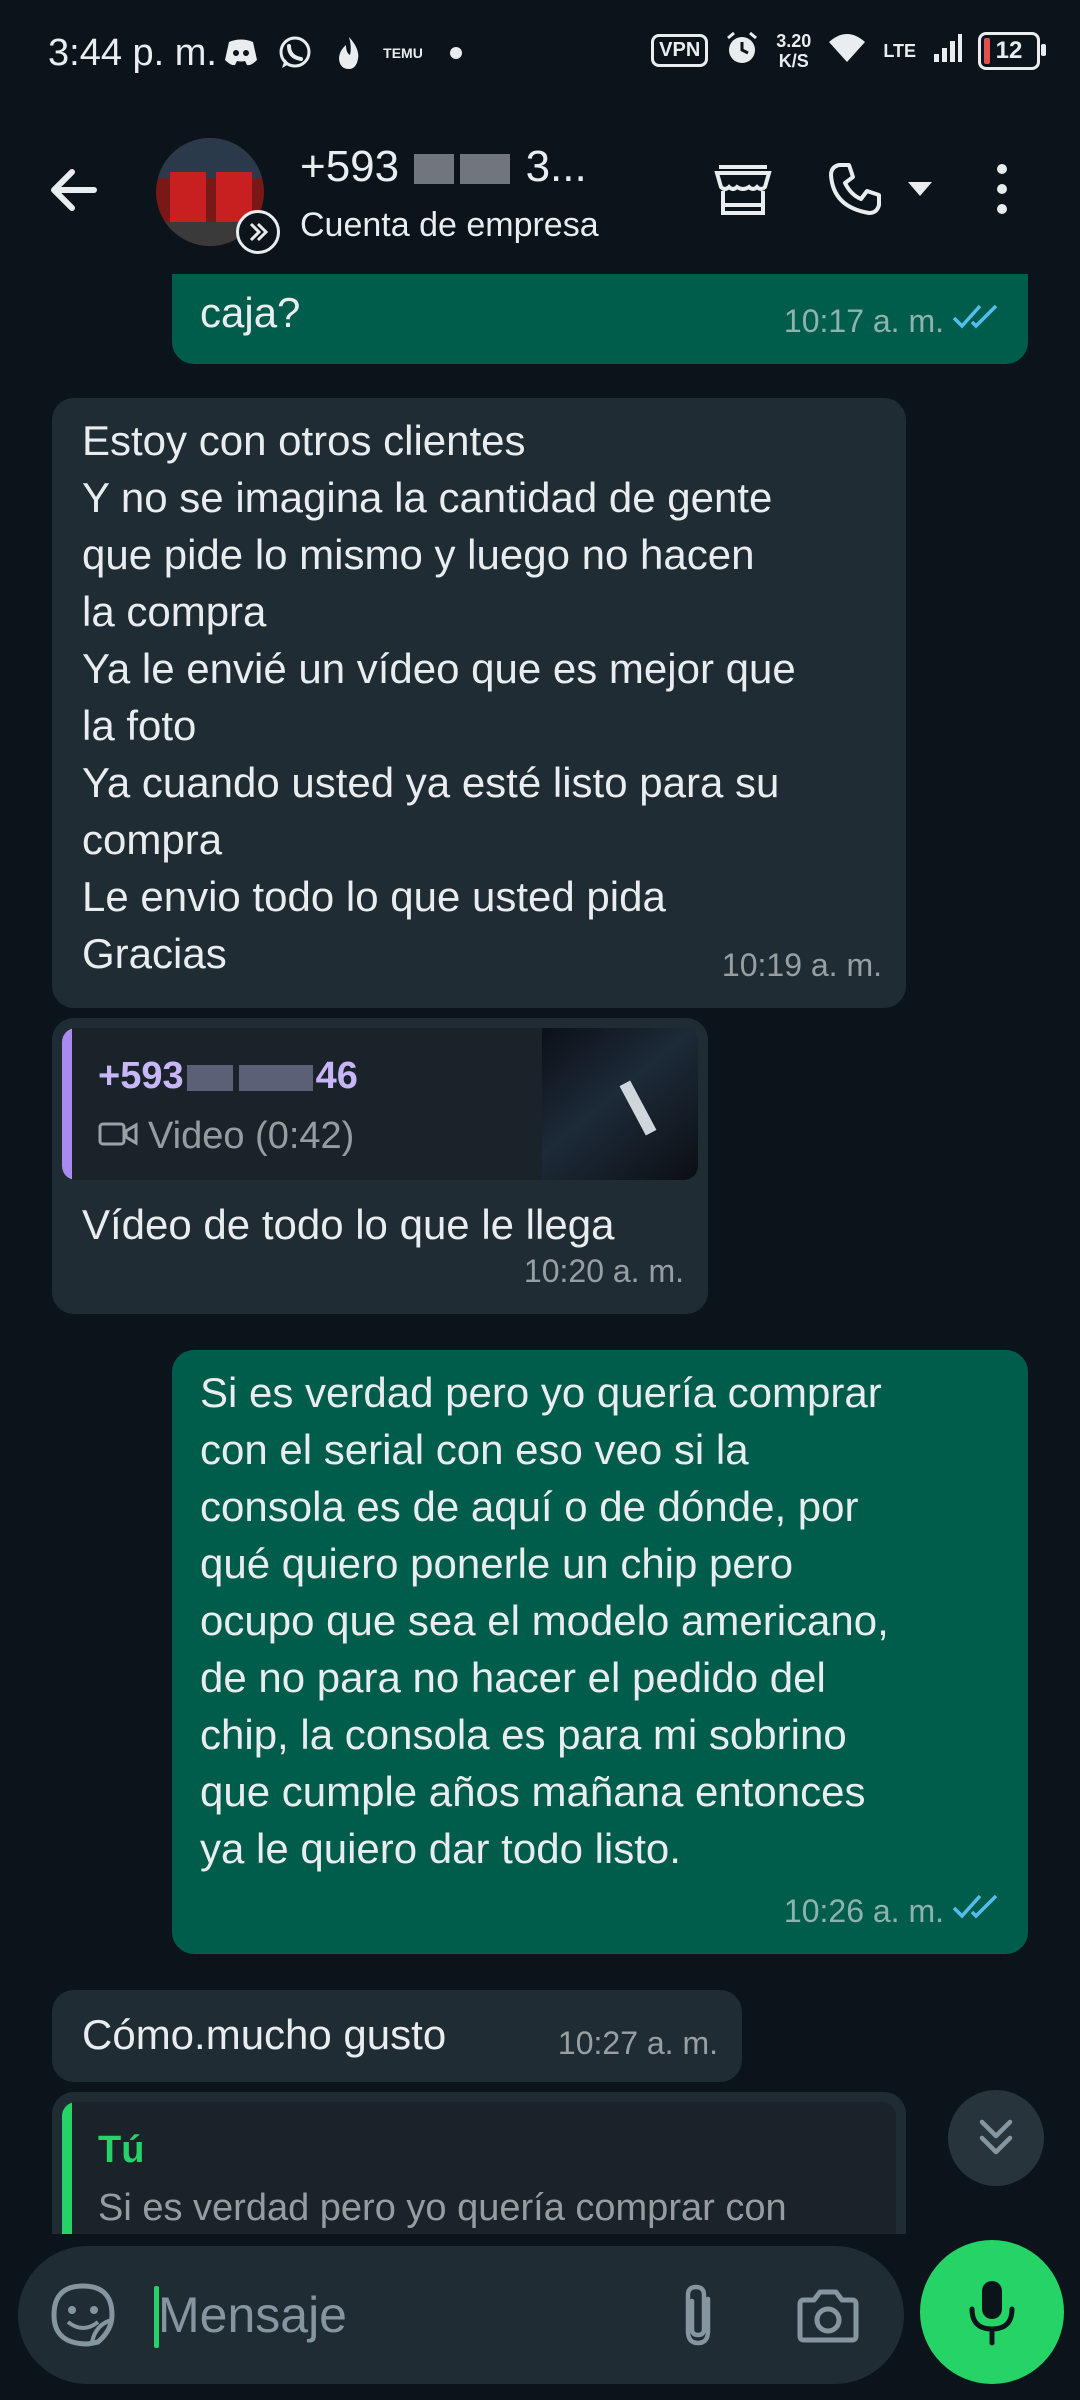 This screenshot has height=2400, width=1080. I want to click on sticker-emoji-icon, so click(83, 2315).